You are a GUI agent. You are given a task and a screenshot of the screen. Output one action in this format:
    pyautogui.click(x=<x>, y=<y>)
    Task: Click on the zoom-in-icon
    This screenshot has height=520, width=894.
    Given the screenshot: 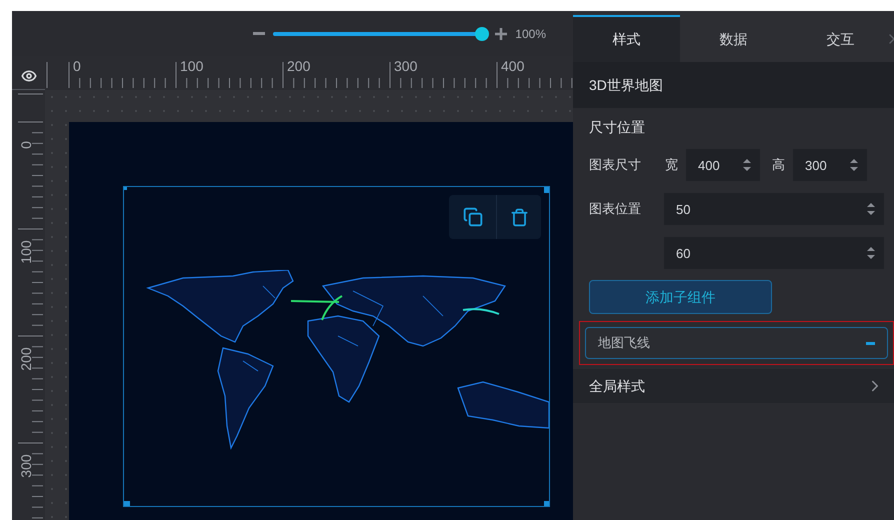 What is the action you would take?
    pyautogui.click(x=501, y=34)
    